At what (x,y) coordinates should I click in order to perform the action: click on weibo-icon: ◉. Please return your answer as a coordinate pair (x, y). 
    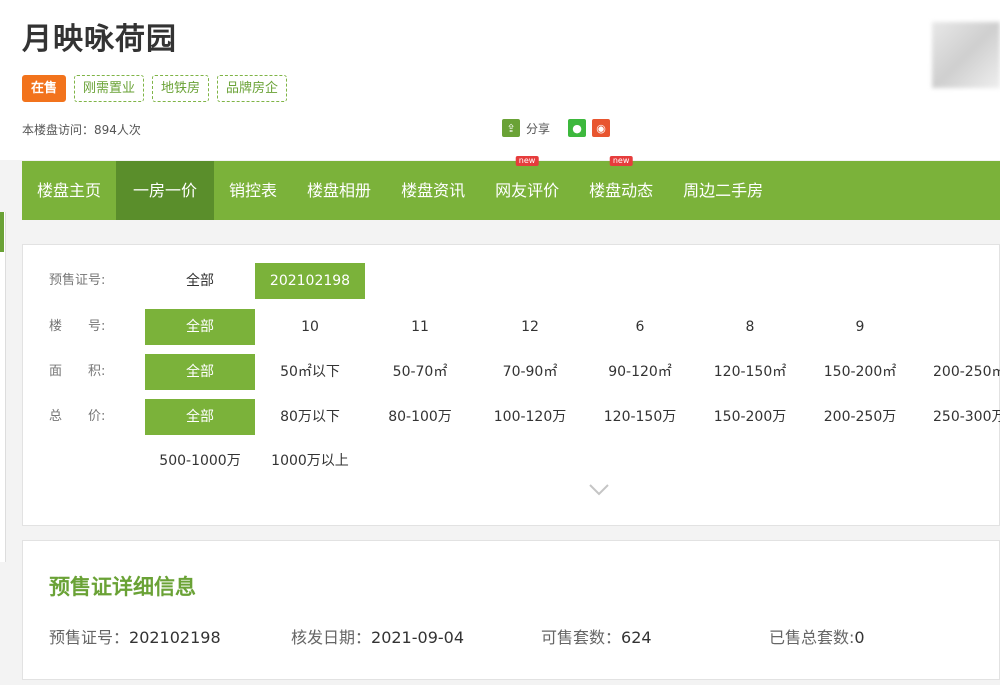
    Looking at the image, I should click on (601, 128).